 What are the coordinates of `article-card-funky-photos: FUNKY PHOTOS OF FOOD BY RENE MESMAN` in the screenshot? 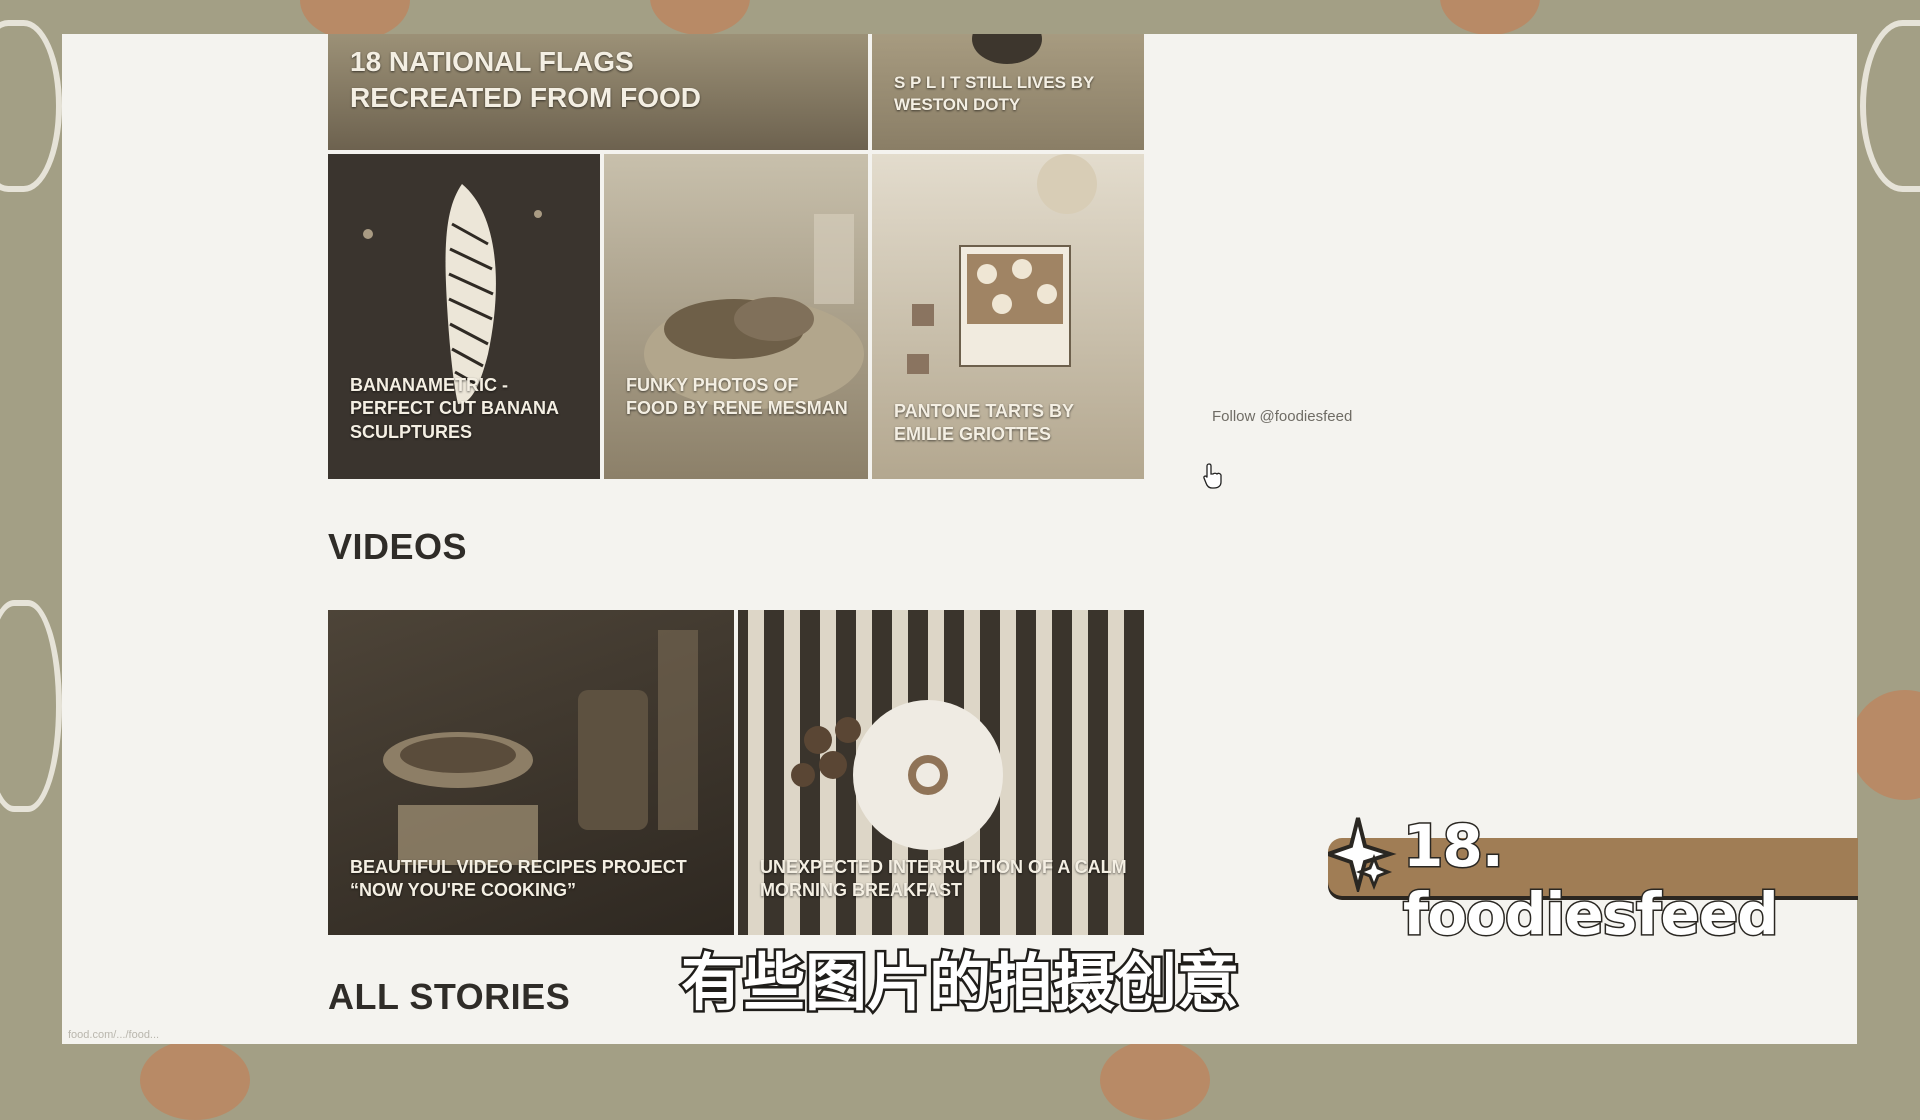 It's located at (736, 316).